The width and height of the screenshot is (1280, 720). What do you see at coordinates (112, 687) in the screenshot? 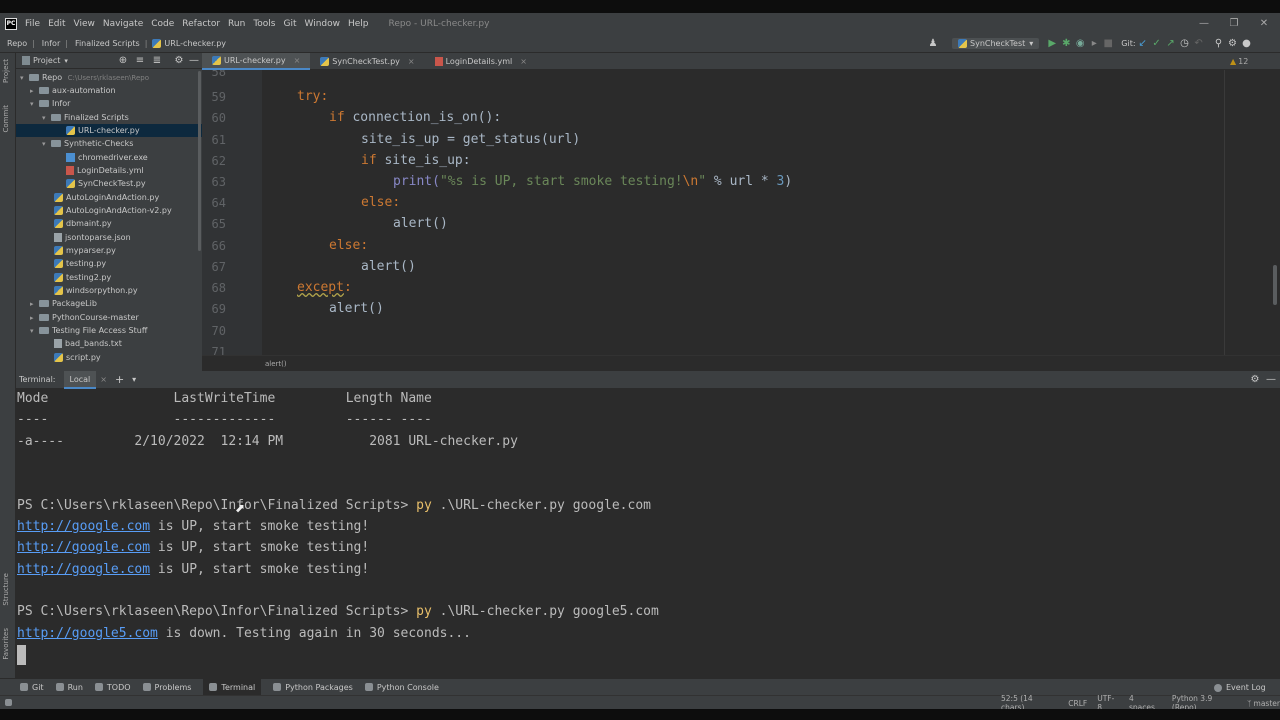
I see `toolwindow-todo: TODO` at bounding box center [112, 687].